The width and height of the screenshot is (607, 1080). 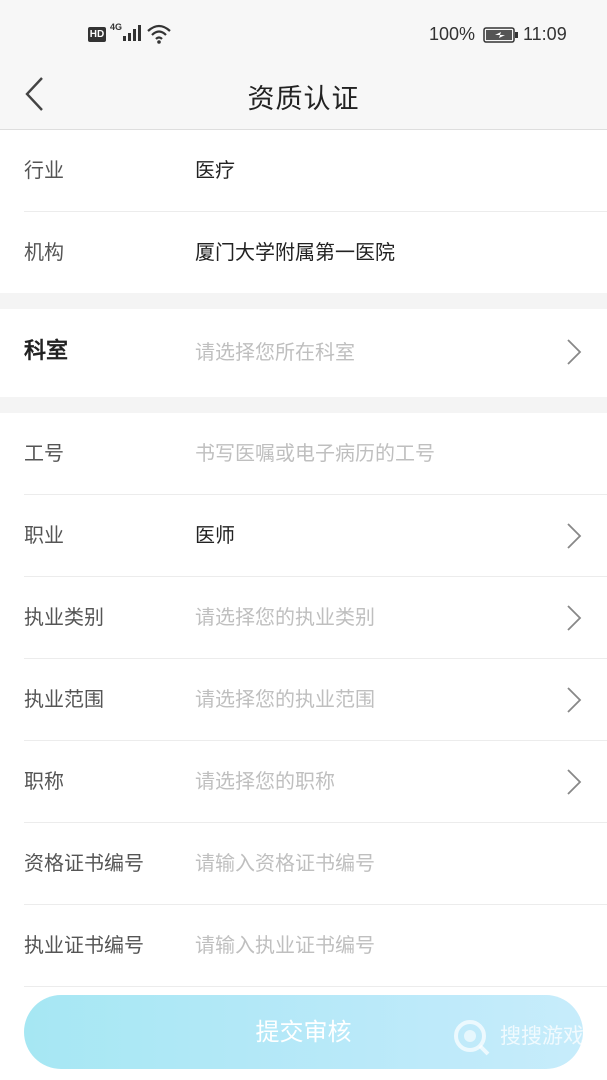 I want to click on status-bar: HD 4G 100% 11:09, so click(x=303, y=31).